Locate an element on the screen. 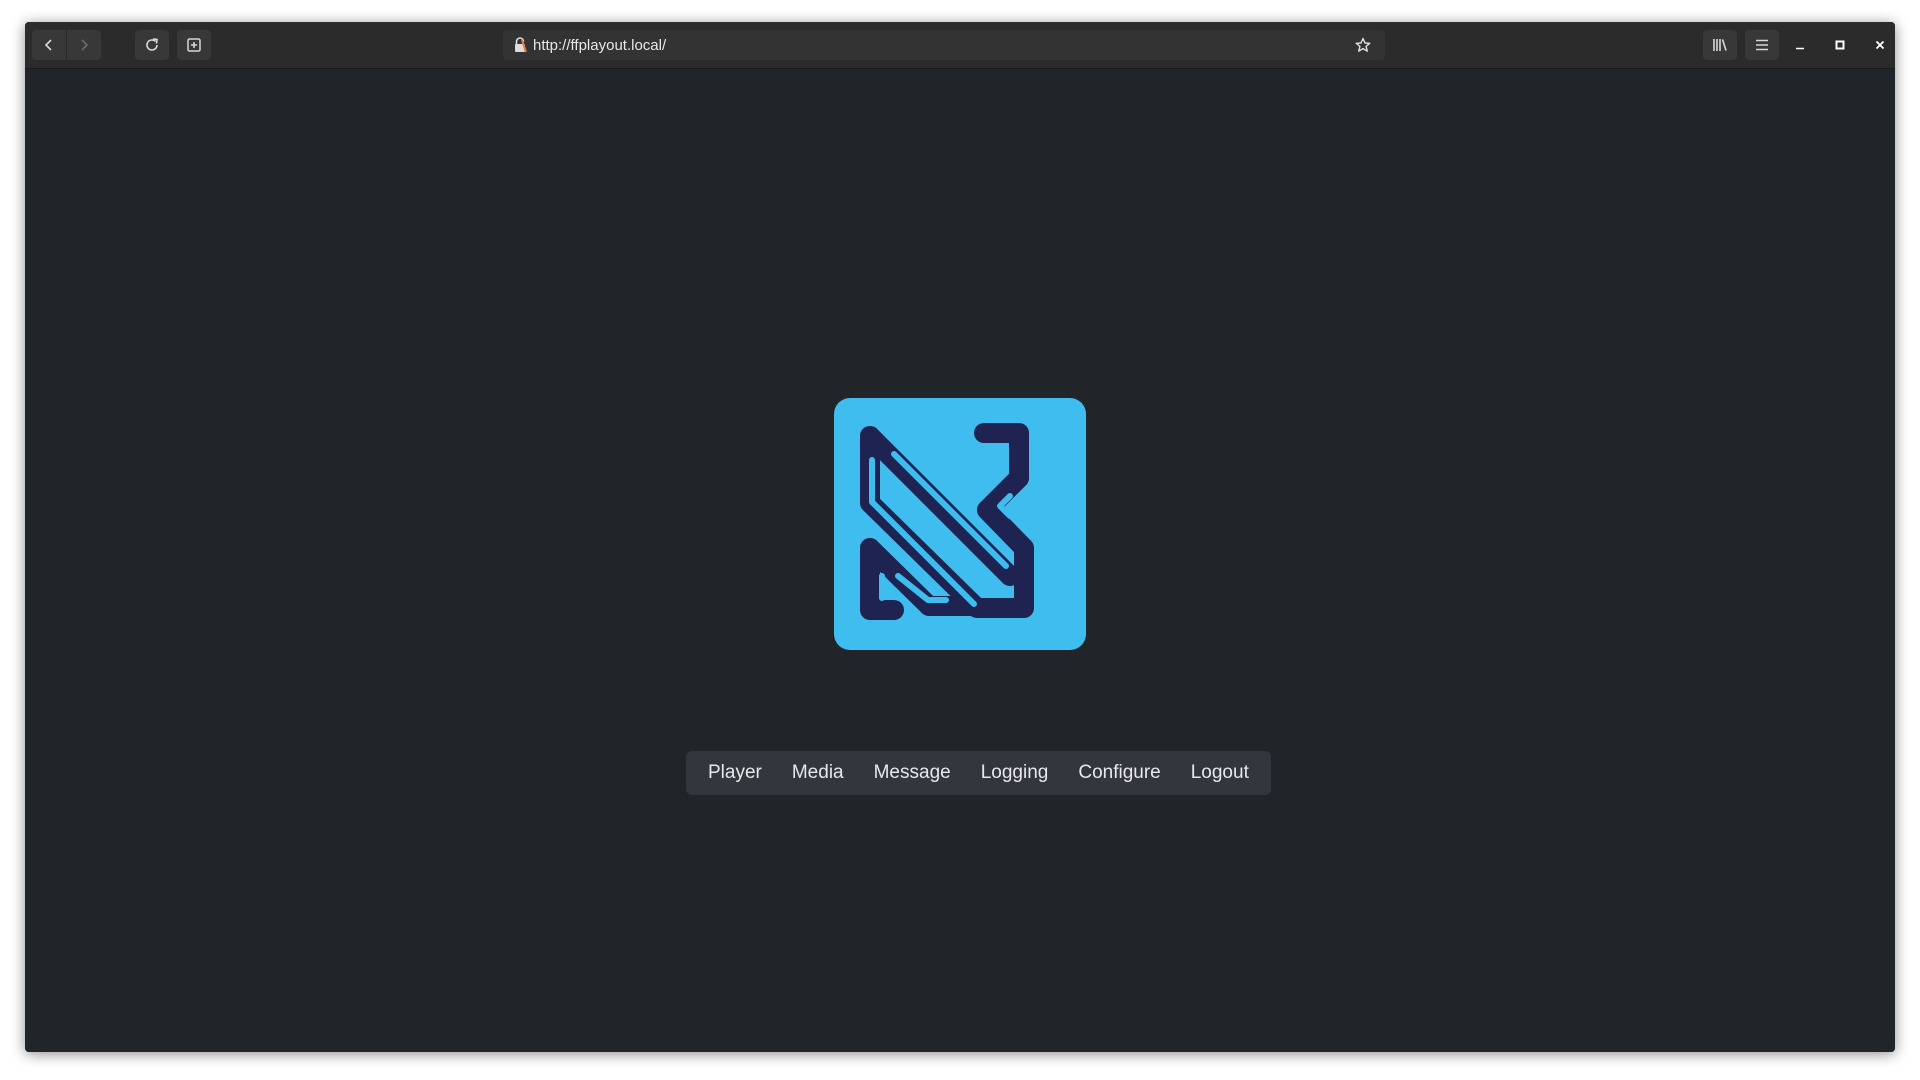  browser-toolbar: http://ffplayout.local/ is located at coordinates (960, 45).